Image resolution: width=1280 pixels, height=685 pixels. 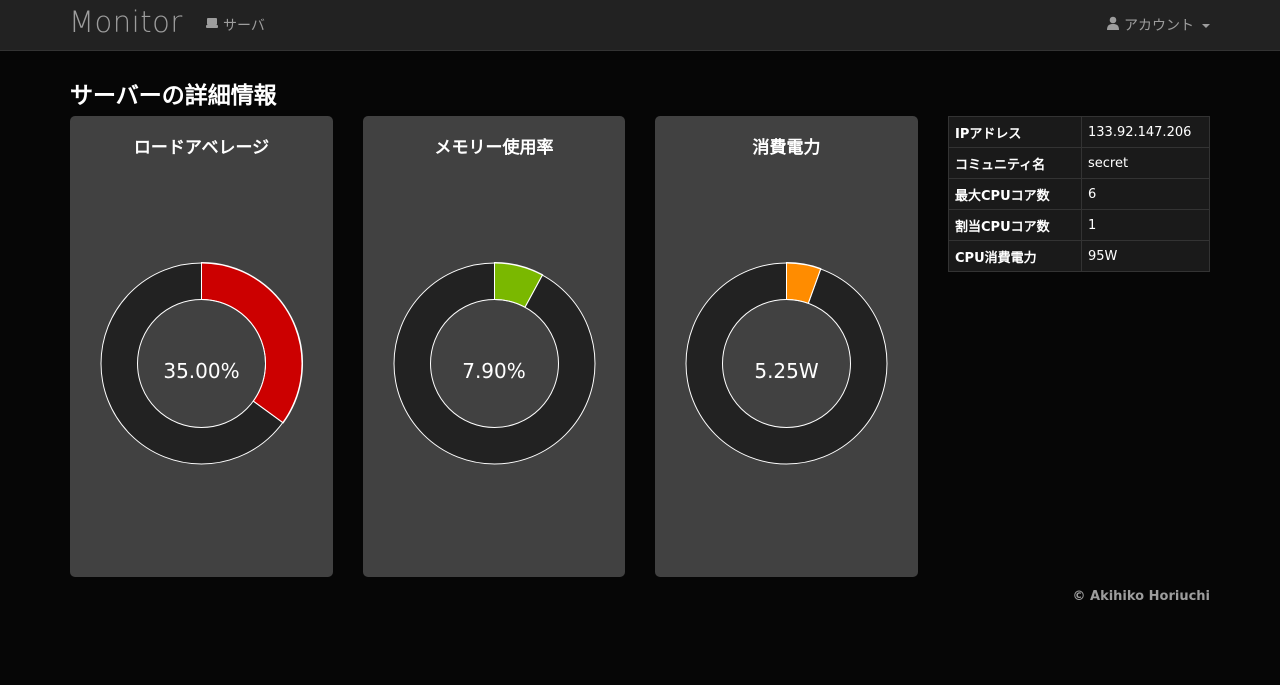 I want to click on gauge-panel-load: ロードアベレージ 35.00%, so click(x=201, y=346).